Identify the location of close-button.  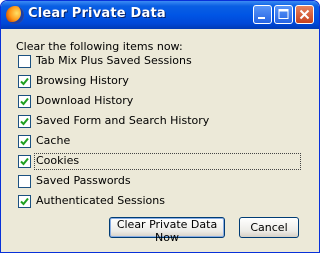
(304, 14).